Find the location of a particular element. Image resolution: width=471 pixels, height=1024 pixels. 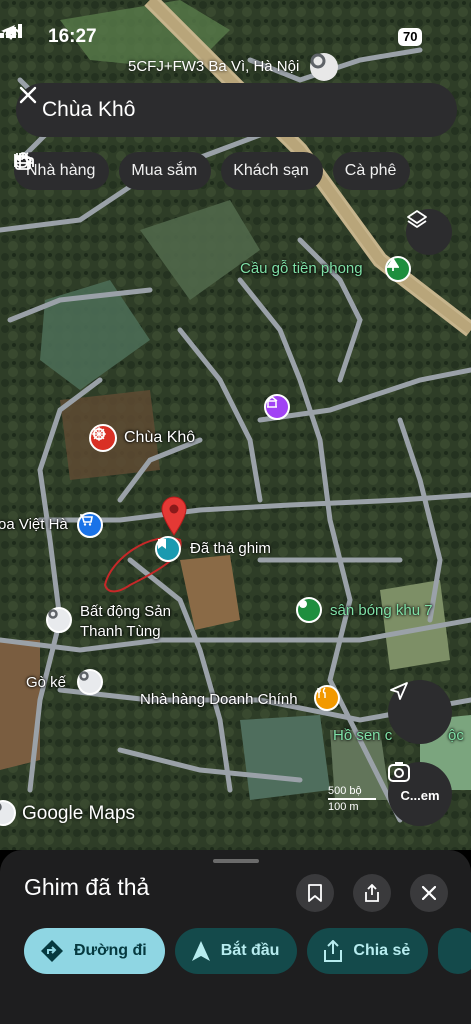

chip-shopping: Mua sắm is located at coordinates (113, 171).